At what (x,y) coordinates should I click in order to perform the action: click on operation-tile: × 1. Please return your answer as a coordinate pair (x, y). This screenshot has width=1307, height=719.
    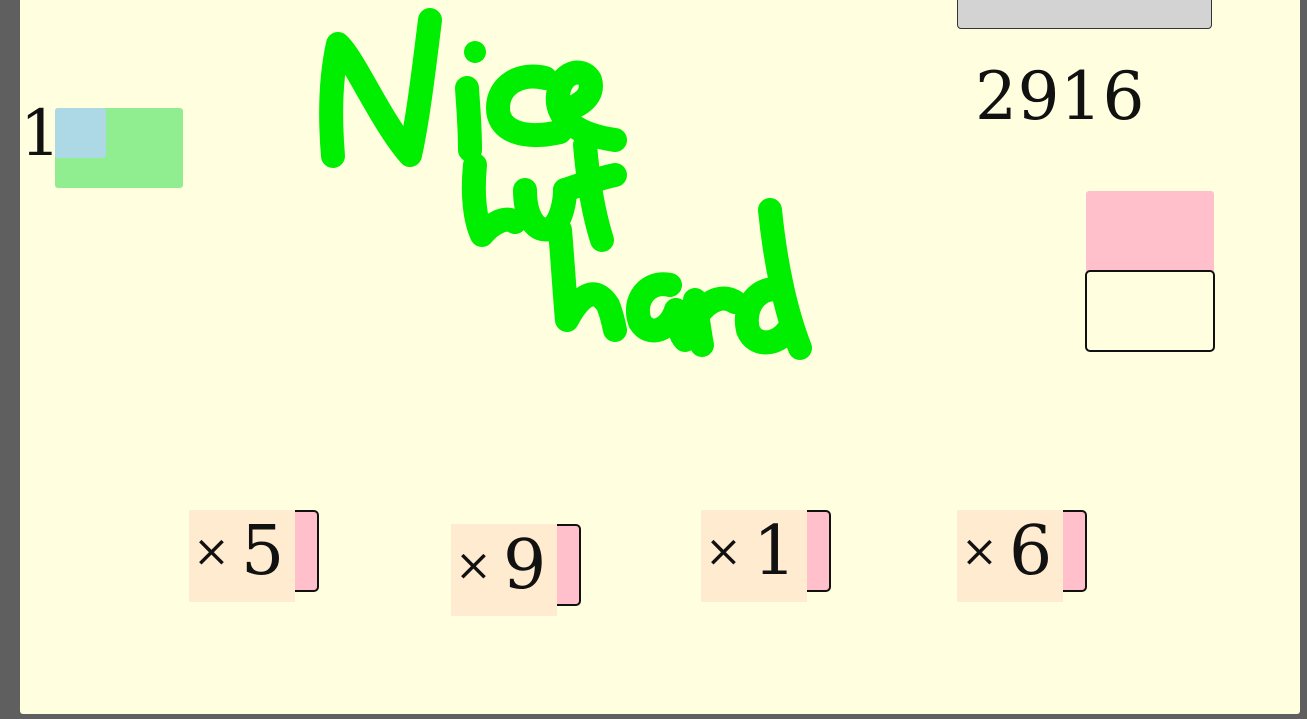
    Looking at the image, I should click on (766, 556).